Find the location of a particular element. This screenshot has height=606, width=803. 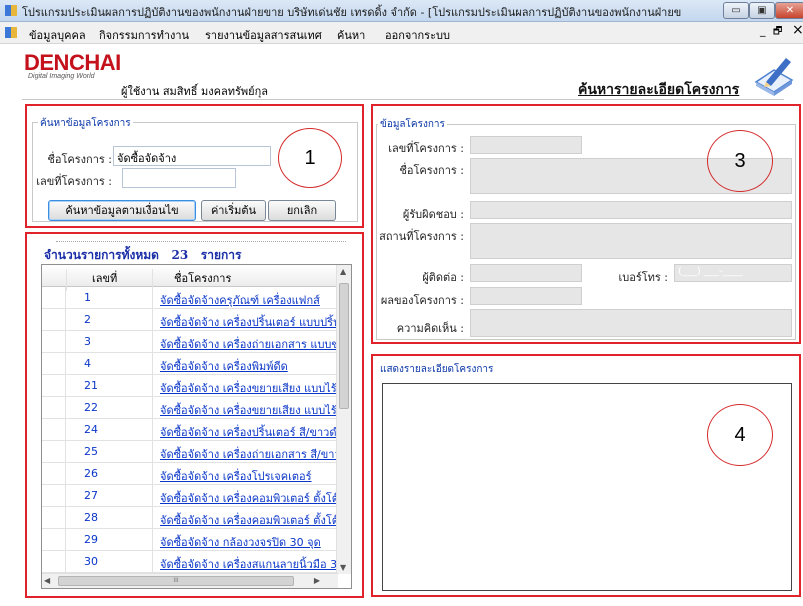

info-no-label: เลขที่โครงการ : is located at coordinates (426, 148).